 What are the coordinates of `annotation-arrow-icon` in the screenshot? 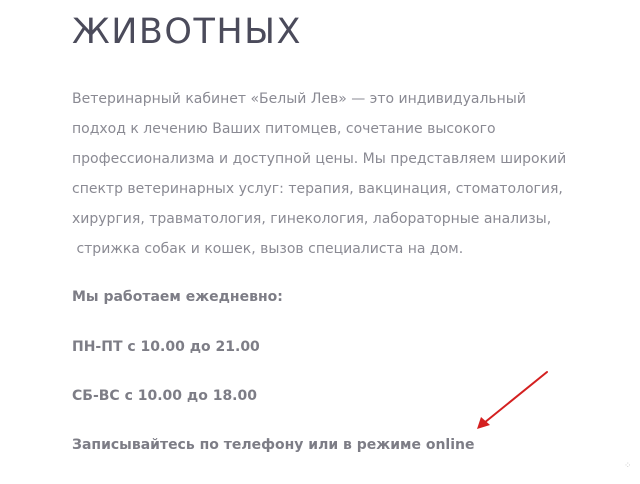 It's located at (512, 400).